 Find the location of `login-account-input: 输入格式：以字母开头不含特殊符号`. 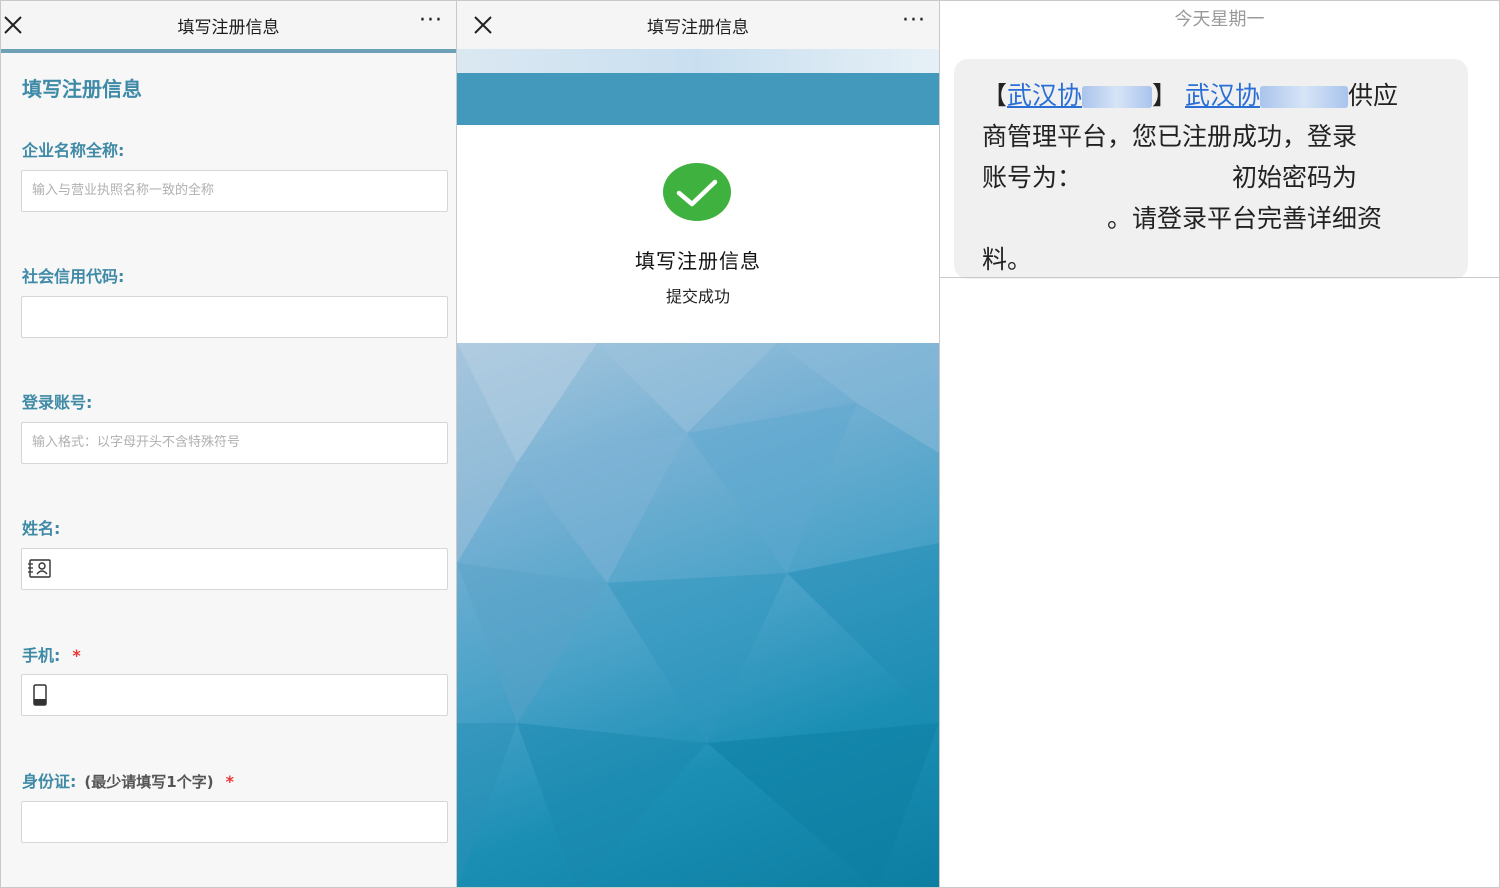

login-account-input: 输入格式：以字母开头不含特殊符号 is located at coordinates (234, 443).